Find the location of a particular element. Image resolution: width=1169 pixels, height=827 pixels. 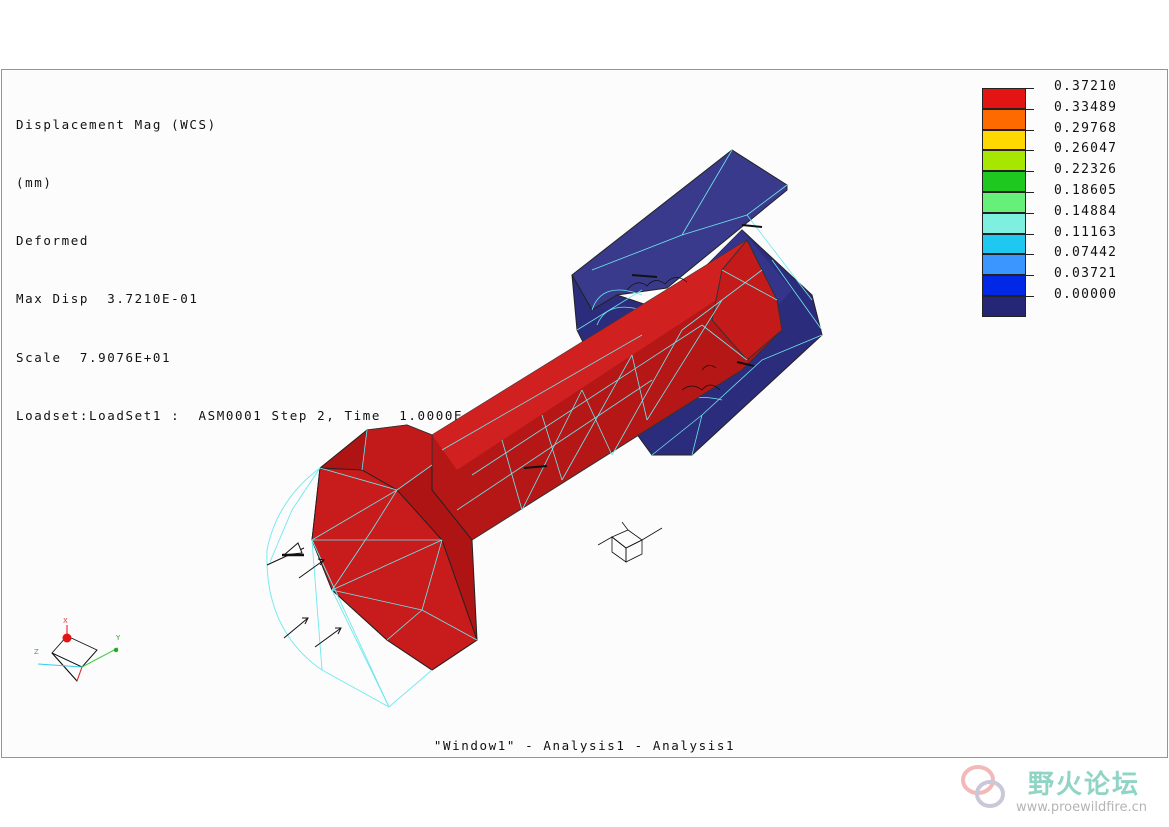

legend-value: 0.33489 is located at coordinates (1086, 107).